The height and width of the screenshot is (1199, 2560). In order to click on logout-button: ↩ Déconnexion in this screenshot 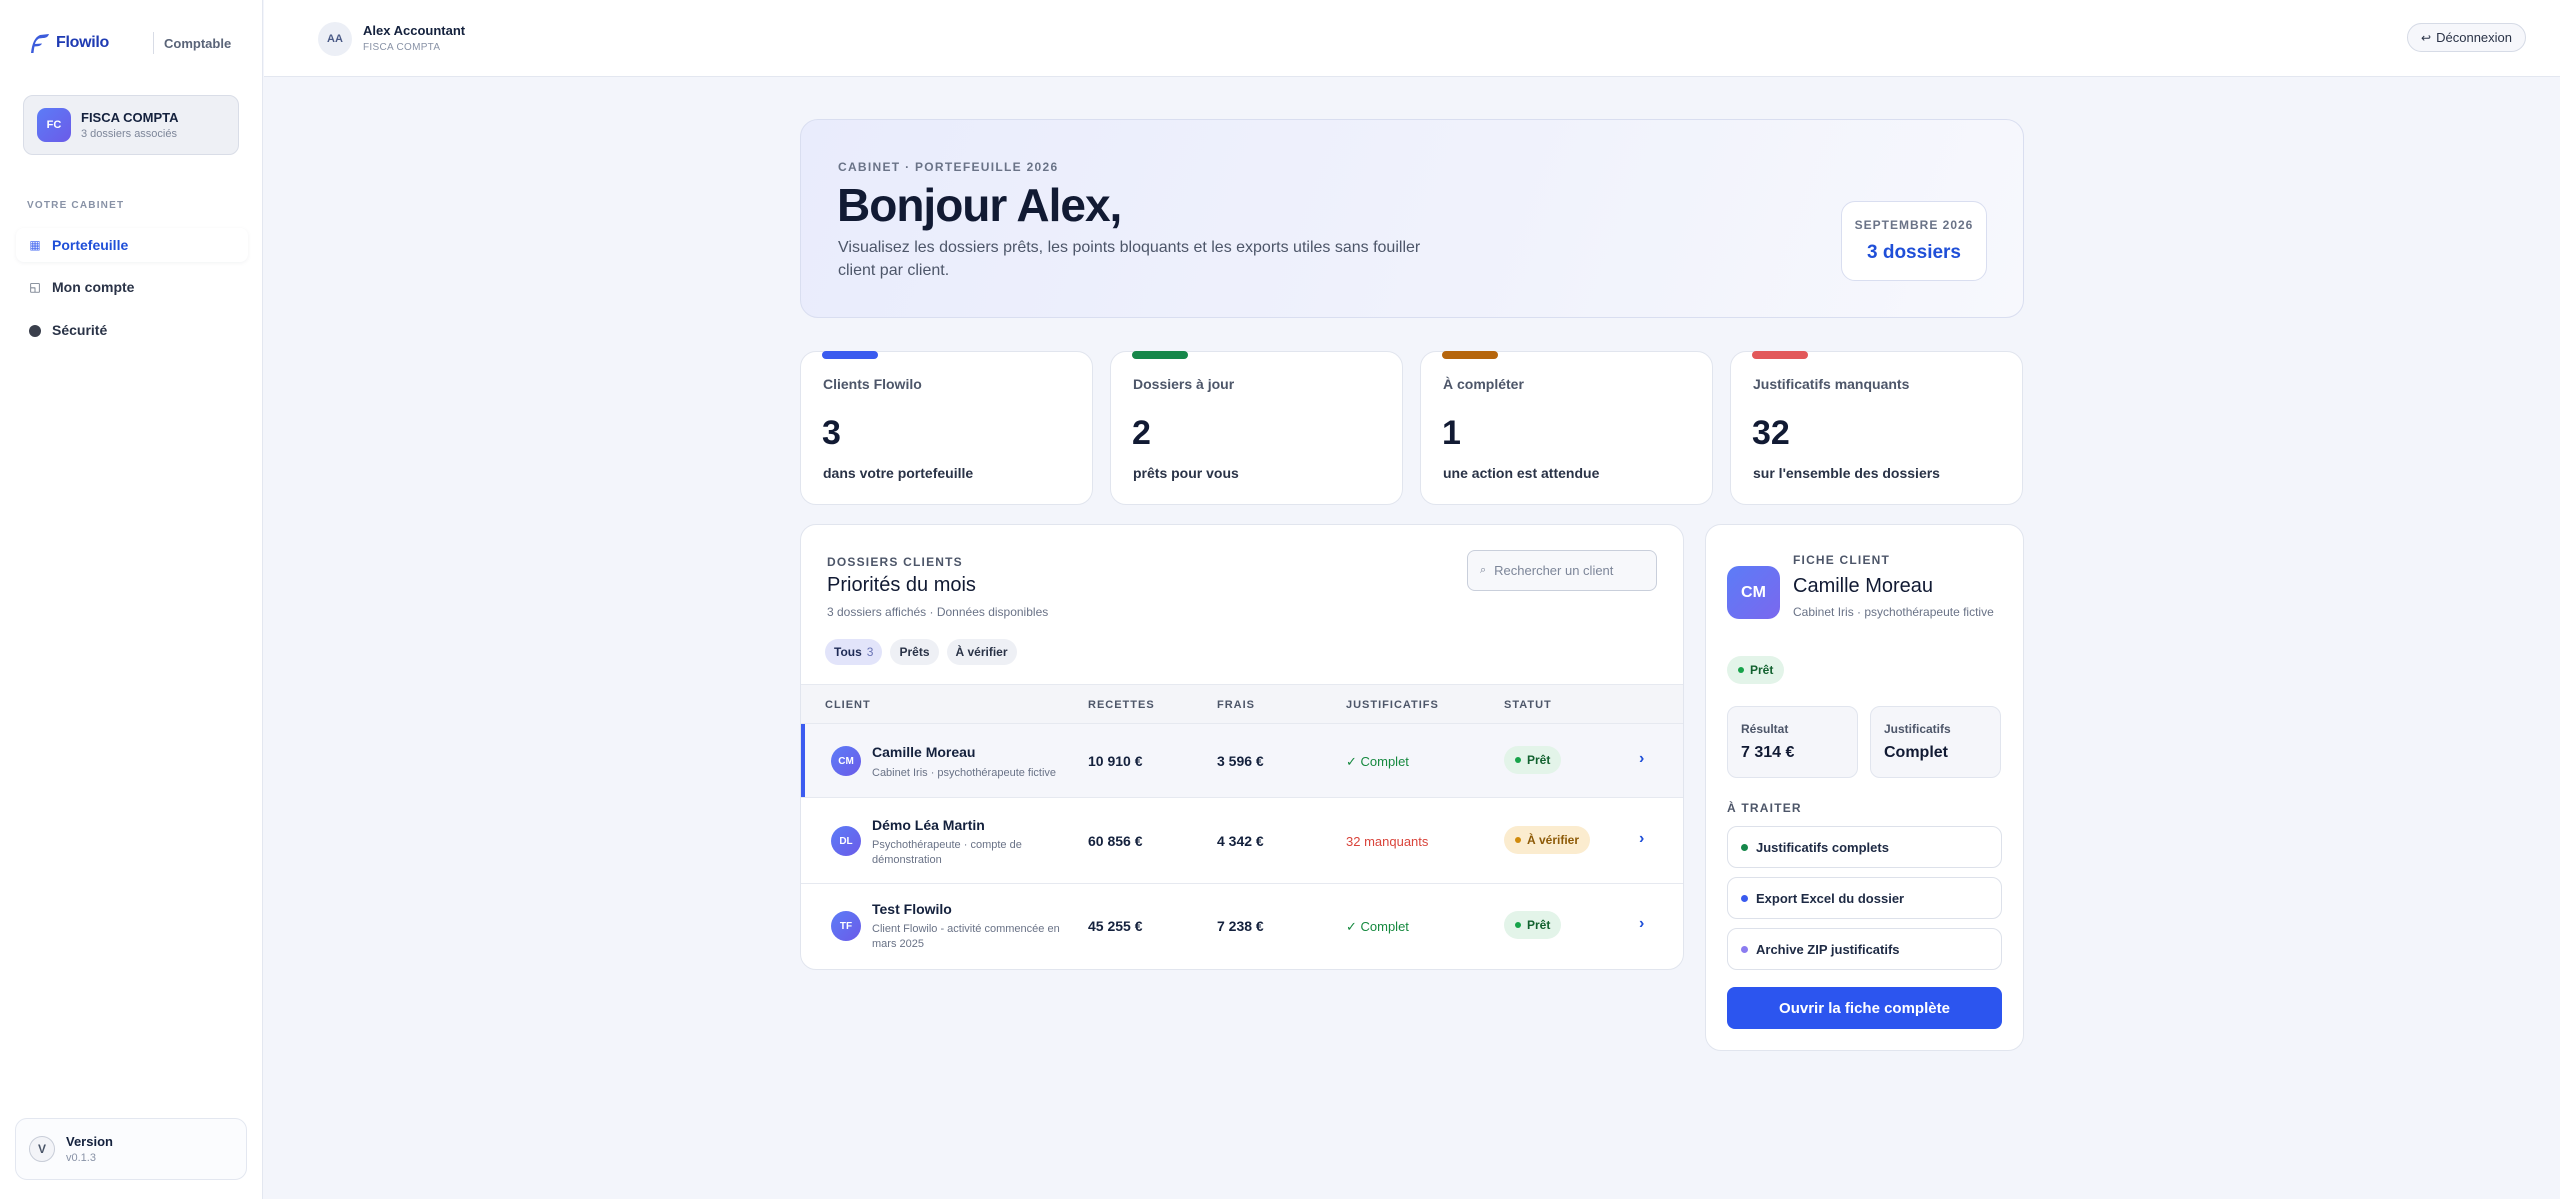, I will do `click(2466, 37)`.